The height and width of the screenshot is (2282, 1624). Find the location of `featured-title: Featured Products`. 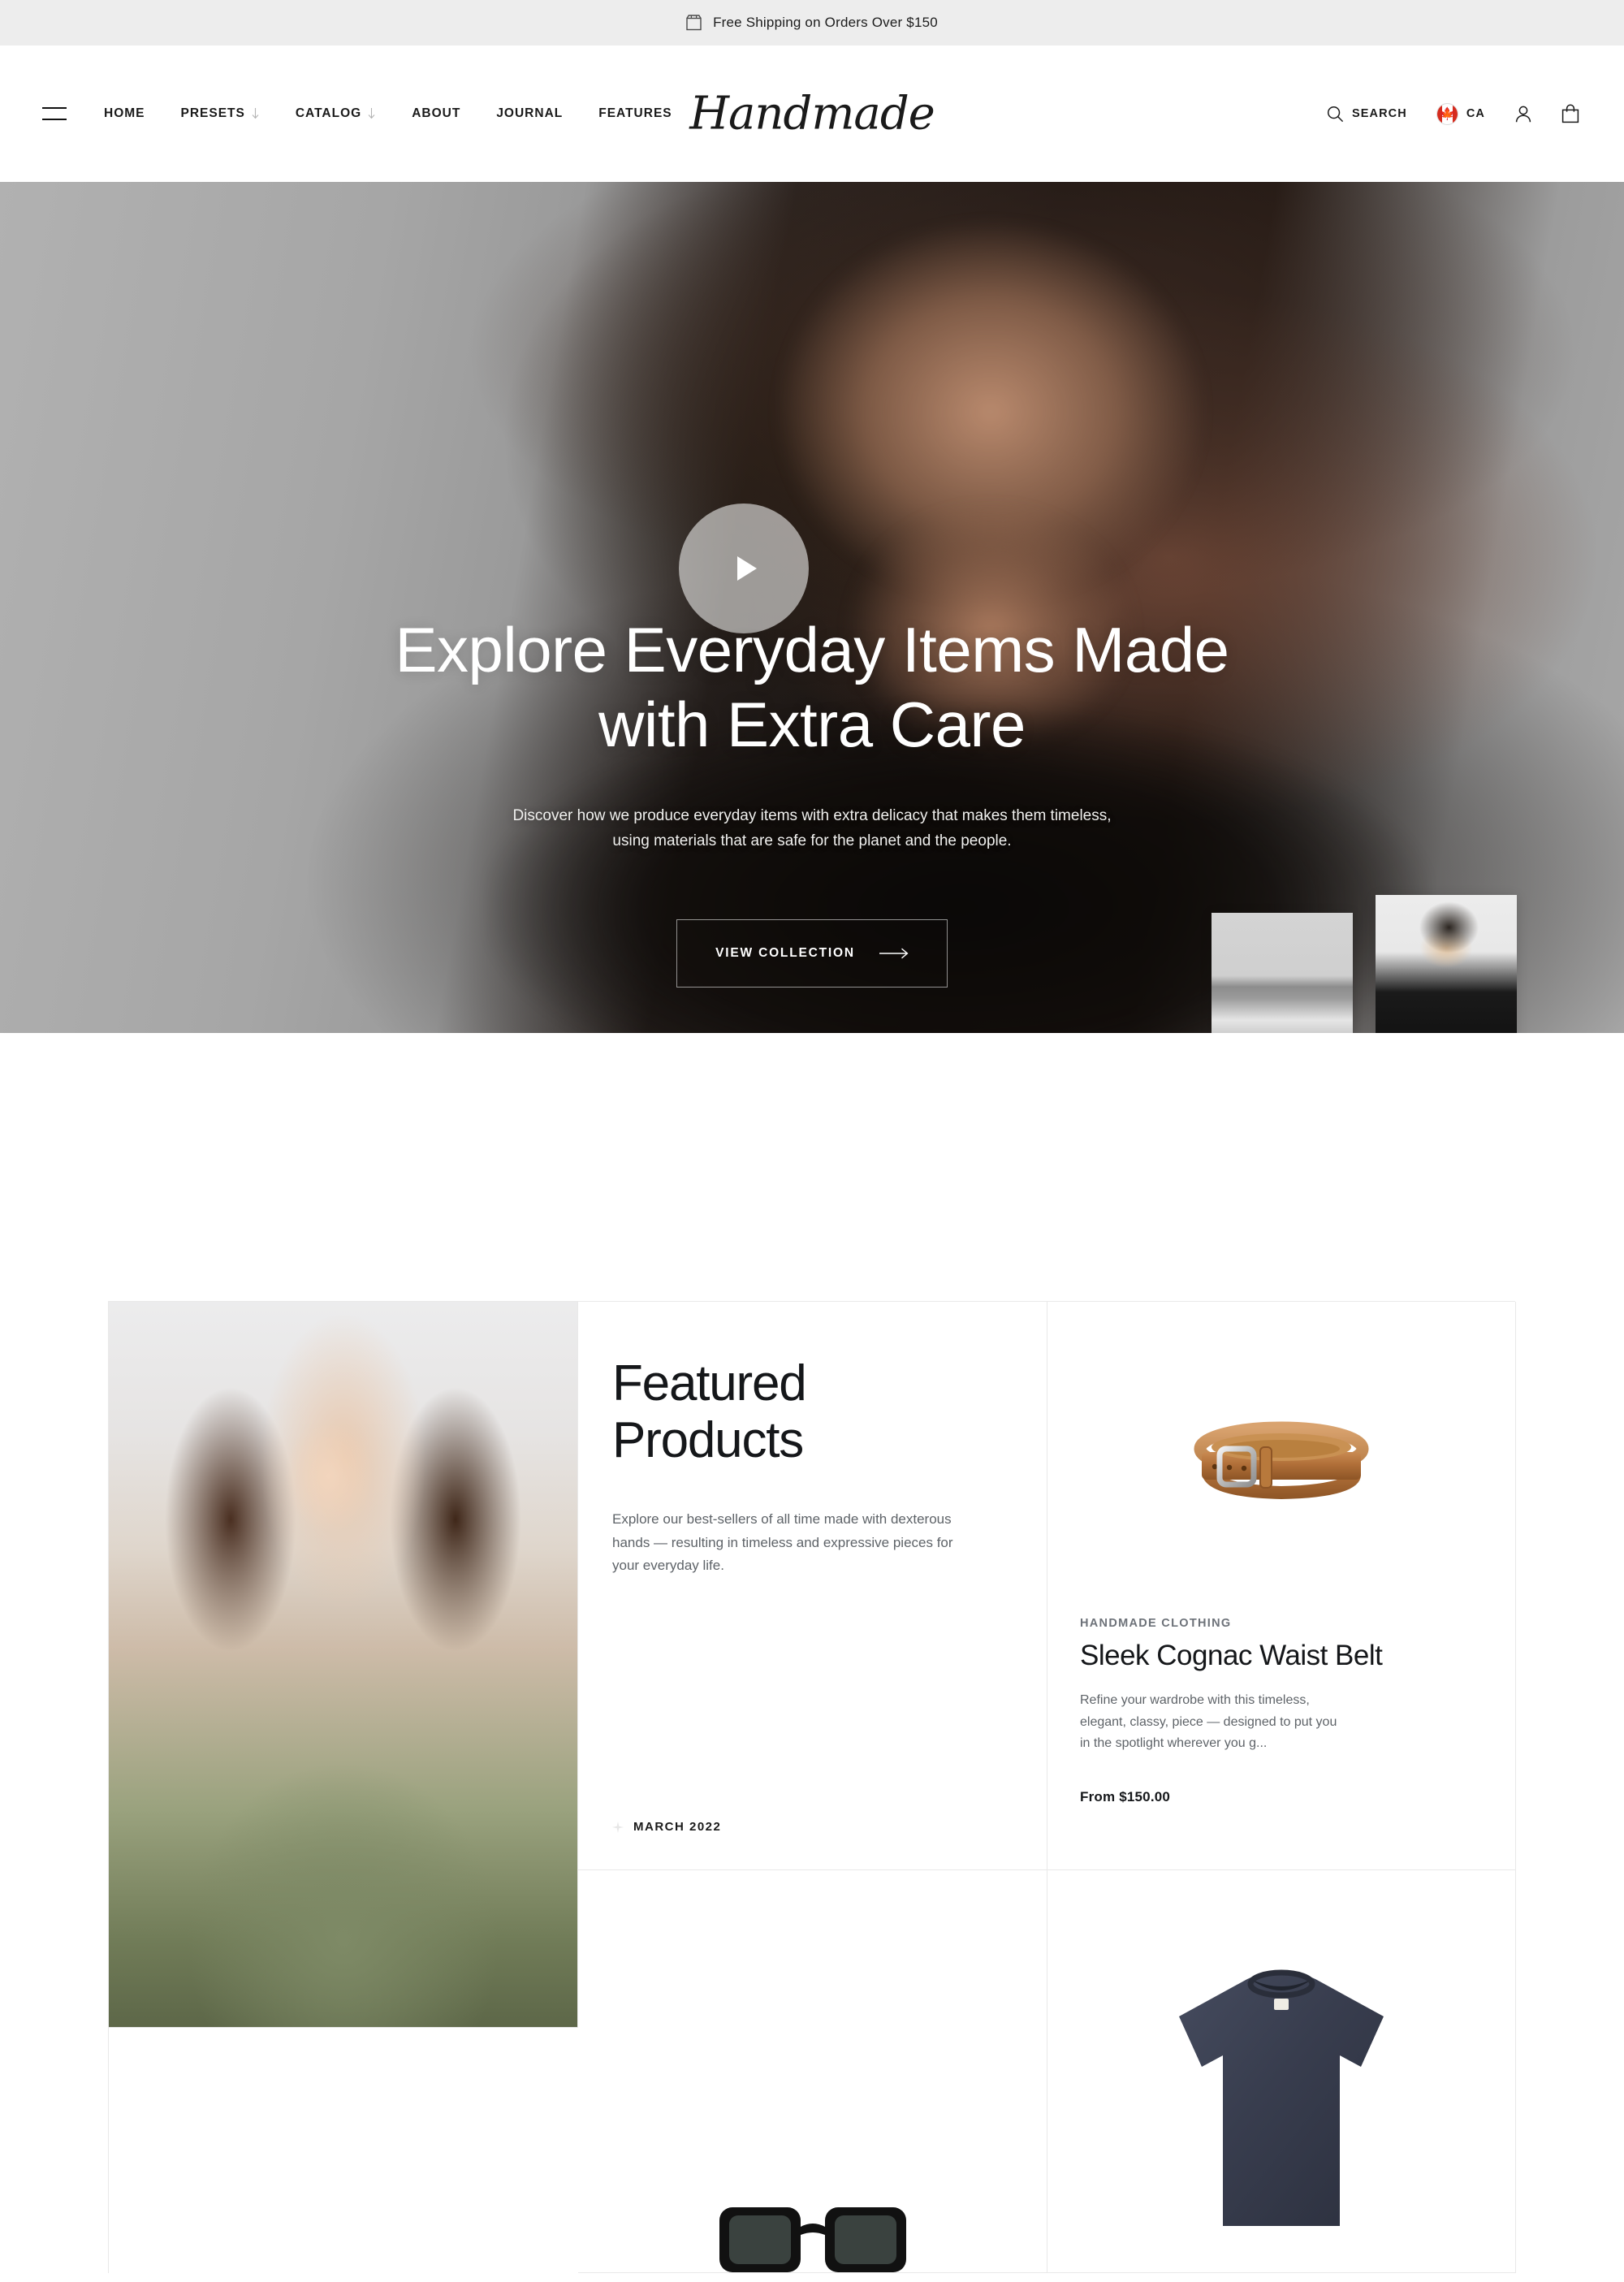

featured-title: Featured Products is located at coordinates (805, 1412).